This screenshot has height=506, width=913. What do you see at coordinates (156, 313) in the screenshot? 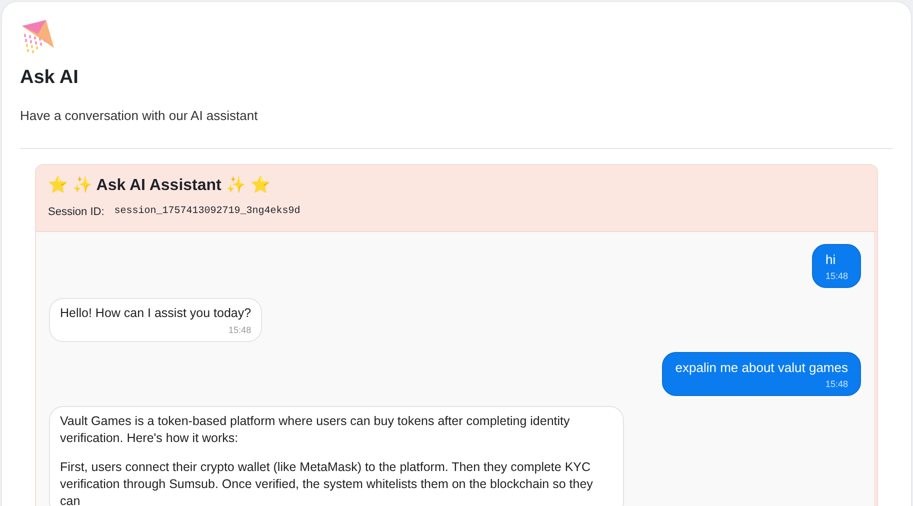
I see `message-text: Hello! How can I assist you today?` at bounding box center [156, 313].